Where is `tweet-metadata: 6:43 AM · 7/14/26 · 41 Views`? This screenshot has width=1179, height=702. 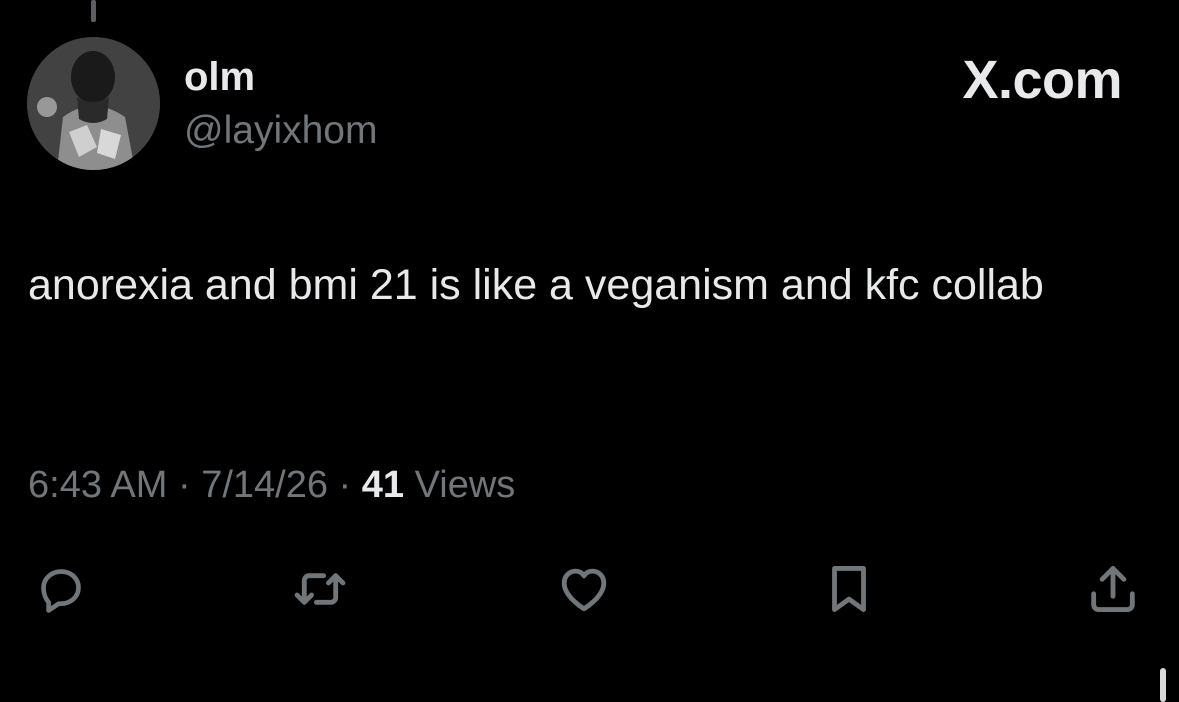
tweet-metadata: 6:43 AM · 7/14/26 · 41 Views is located at coordinates (271, 485).